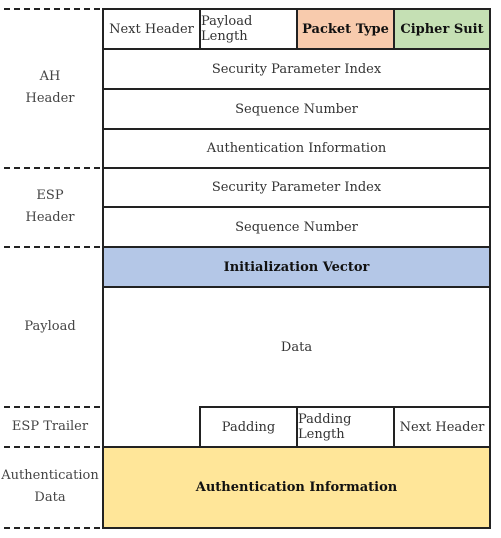 Image resolution: width=501 pixels, height=538 pixels. What do you see at coordinates (50, 487) in the screenshot?
I see `authentication-data-label: Authentication Data` at bounding box center [50, 487].